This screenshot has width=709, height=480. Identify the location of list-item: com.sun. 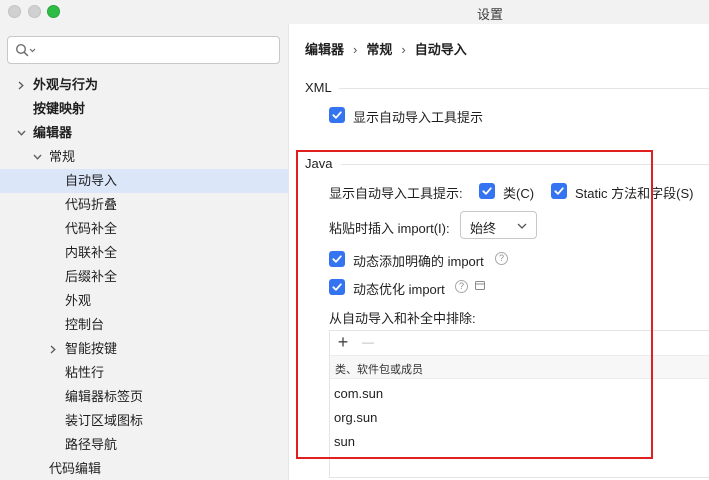
(519, 394).